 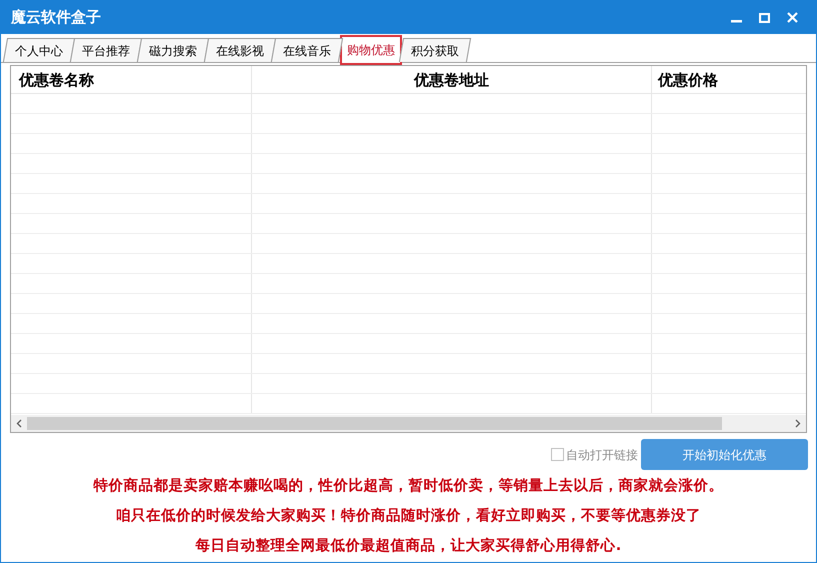 What do you see at coordinates (39, 50) in the screenshot?
I see `tab: 个人中心` at bounding box center [39, 50].